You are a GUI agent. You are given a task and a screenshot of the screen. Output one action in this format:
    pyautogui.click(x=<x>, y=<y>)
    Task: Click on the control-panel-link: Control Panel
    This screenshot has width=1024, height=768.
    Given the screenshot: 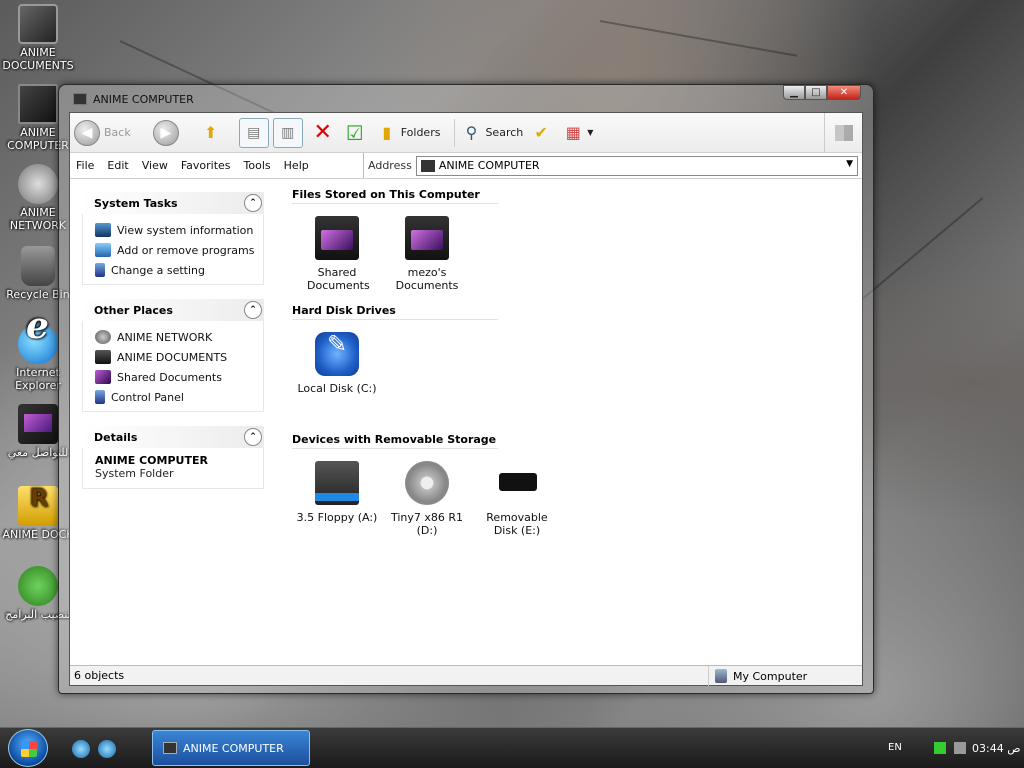 What is the action you would take?
    pyautogui.click(x=179, y=397)
    